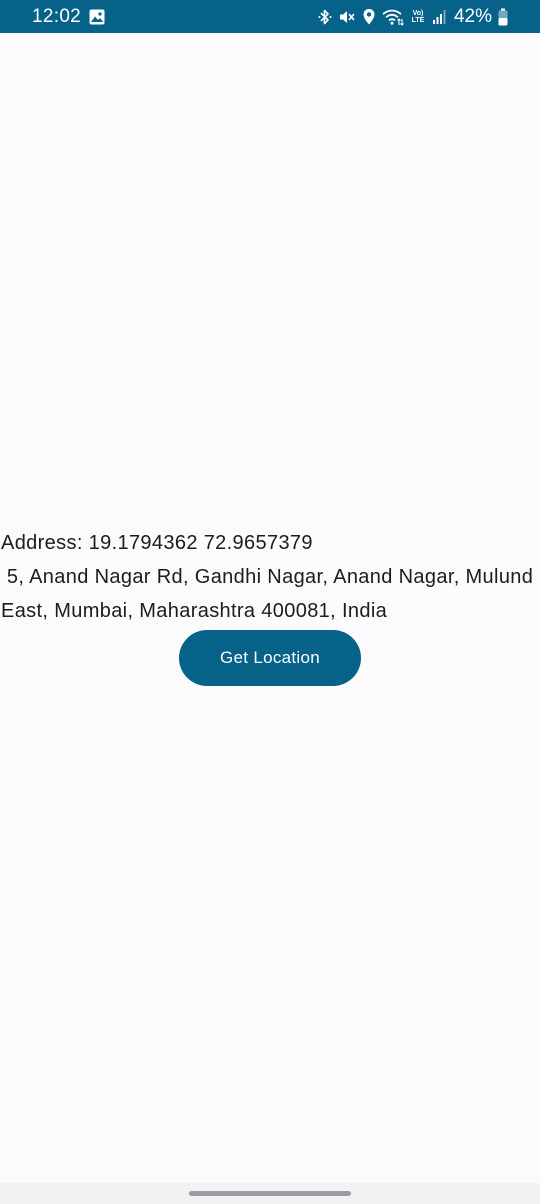 This screenshot has height=1204, width=540. What do you see at coordinates (325, 17) in the screenshot?
I see `bluetooth-icon` at bounding box center [325, 17].